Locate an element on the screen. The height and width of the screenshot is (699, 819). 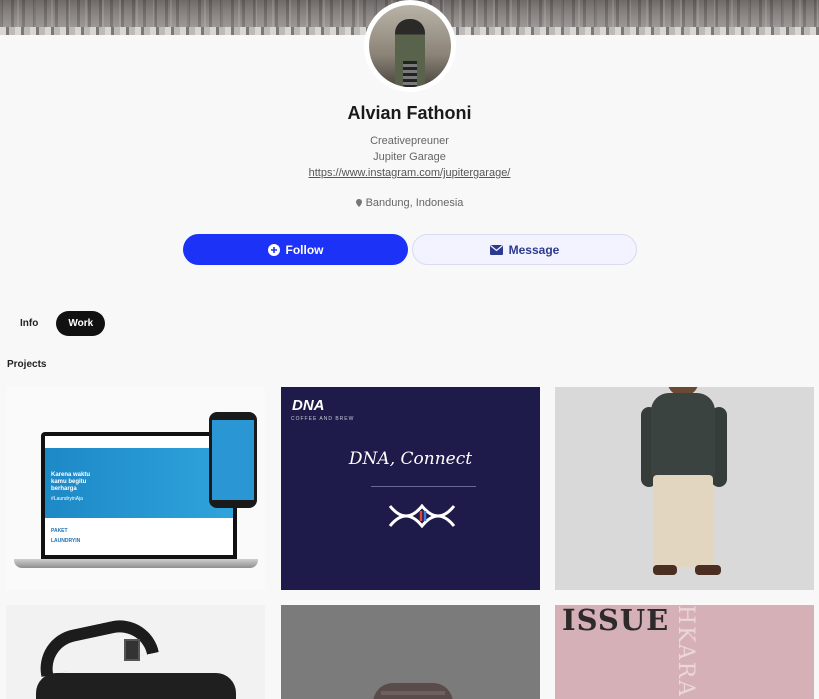
project-card-magazine: ISSUE HKARA is located at coordinates (684, 652).